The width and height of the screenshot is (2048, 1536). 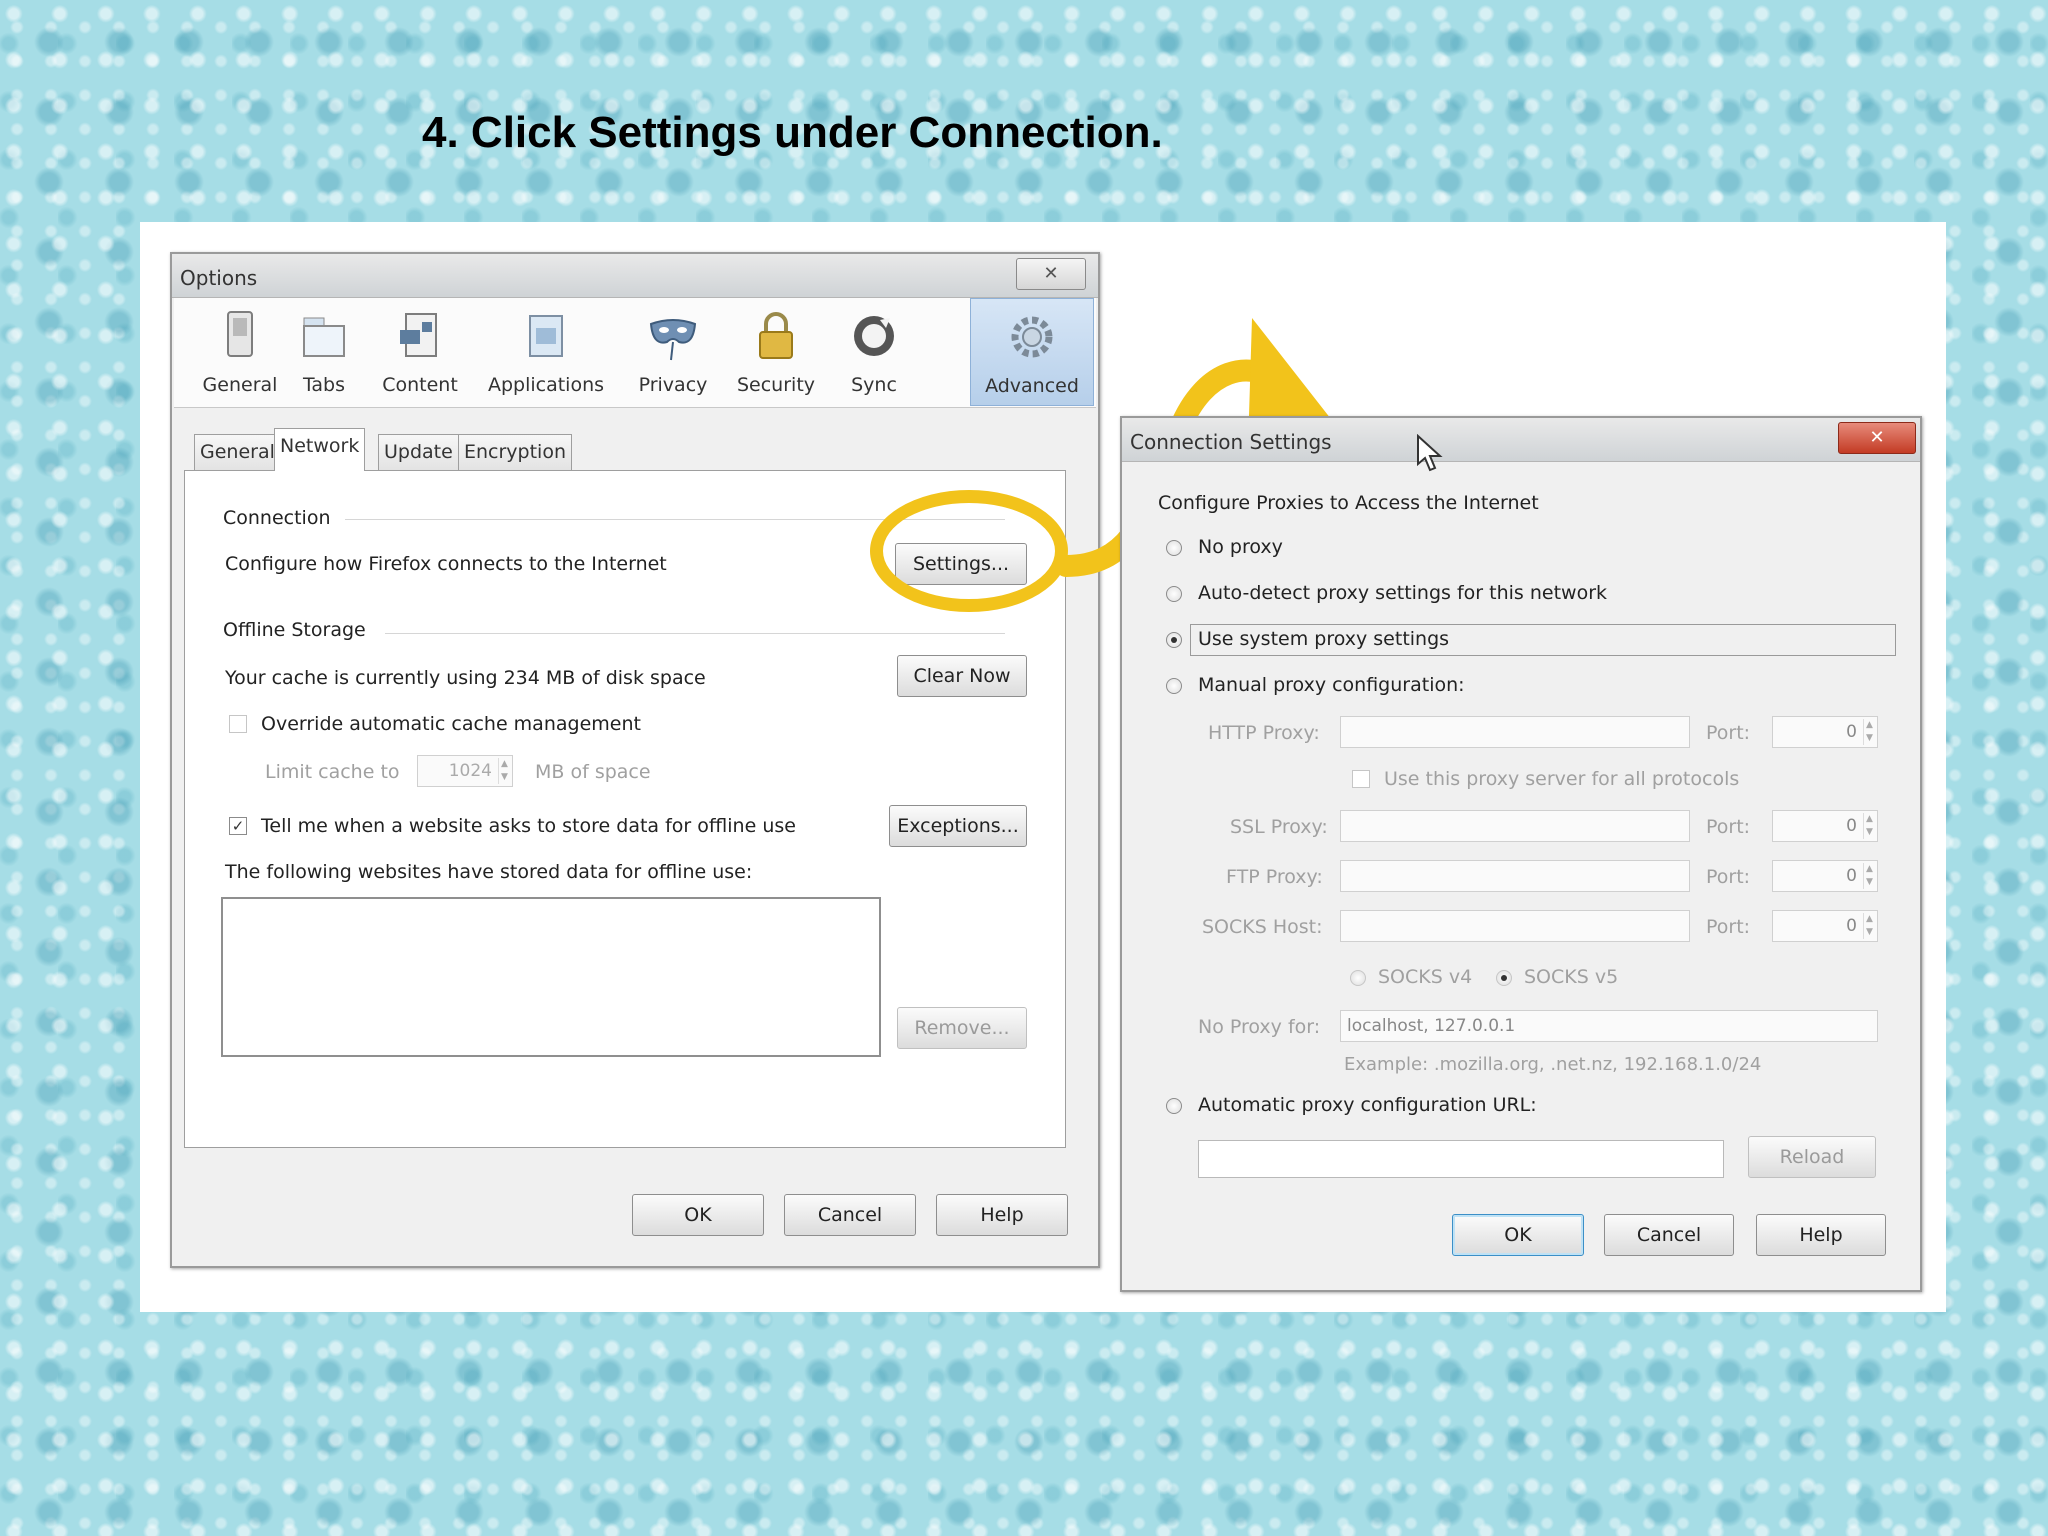 What do you see at coordinates (551, 977) in the screenshot?
I see `offline-websites-list` at bounding box center [551, 977].